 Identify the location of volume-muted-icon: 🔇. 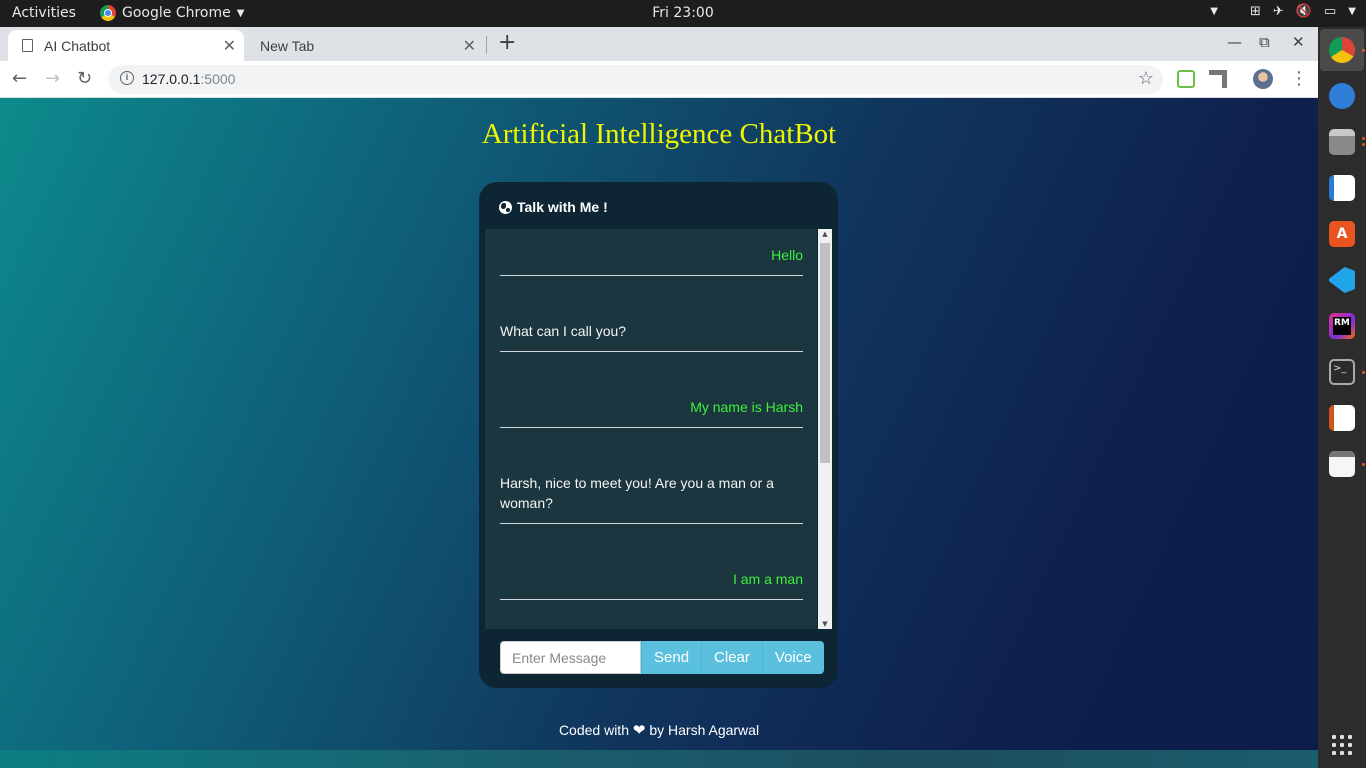
(1303, 11).